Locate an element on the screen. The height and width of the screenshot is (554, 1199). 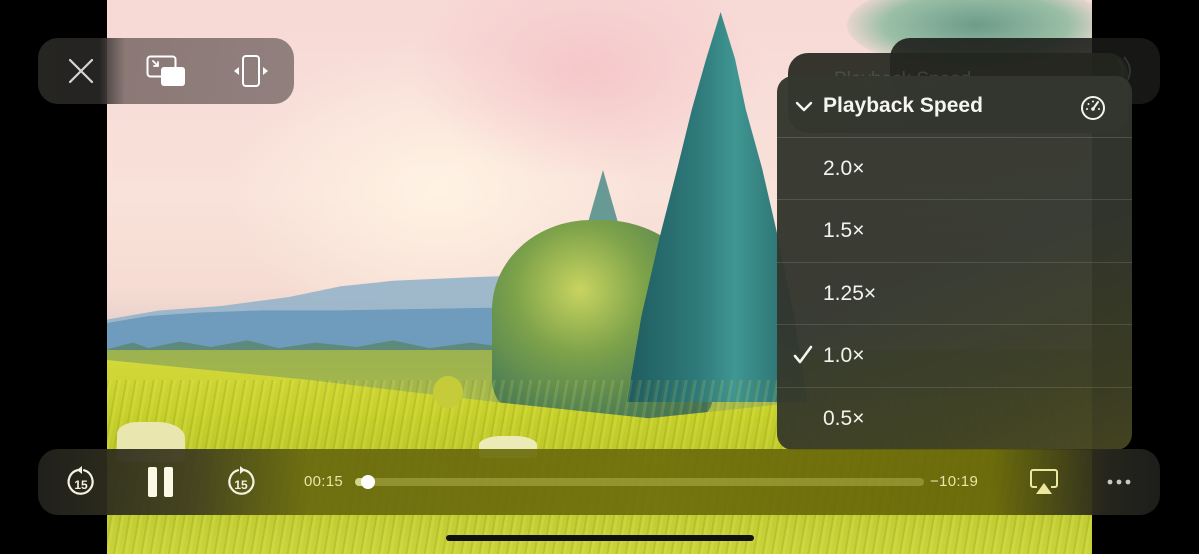
pause-button is located at coordinates (161, 482).